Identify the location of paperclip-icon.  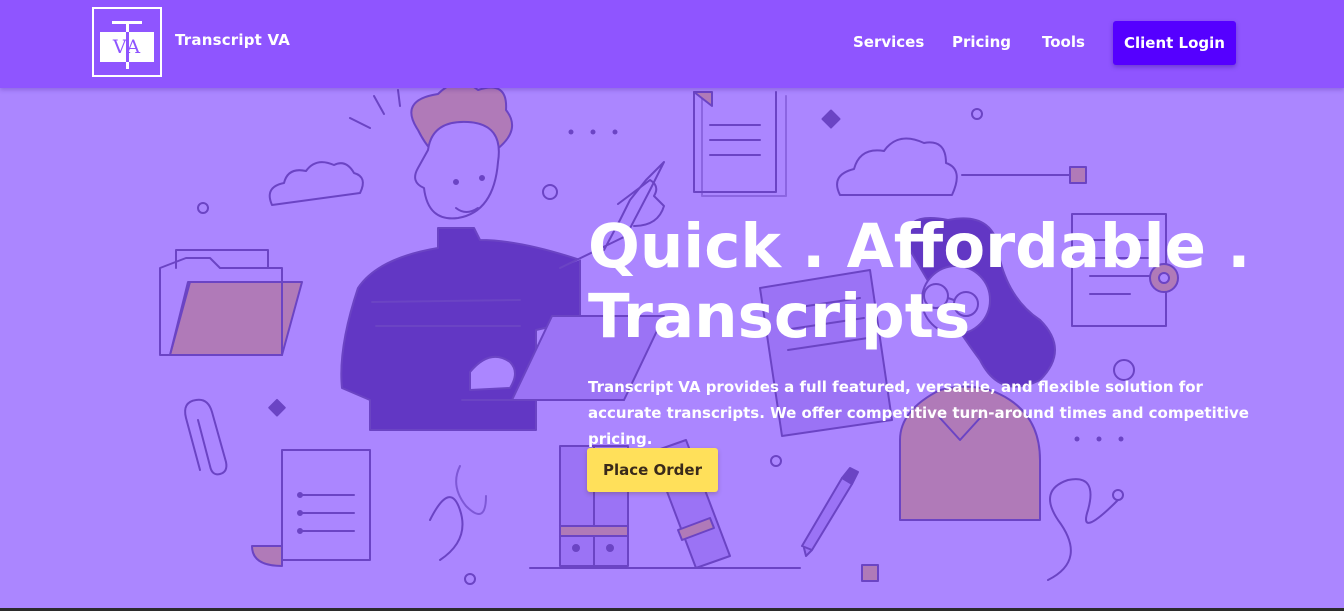
(206, 437).